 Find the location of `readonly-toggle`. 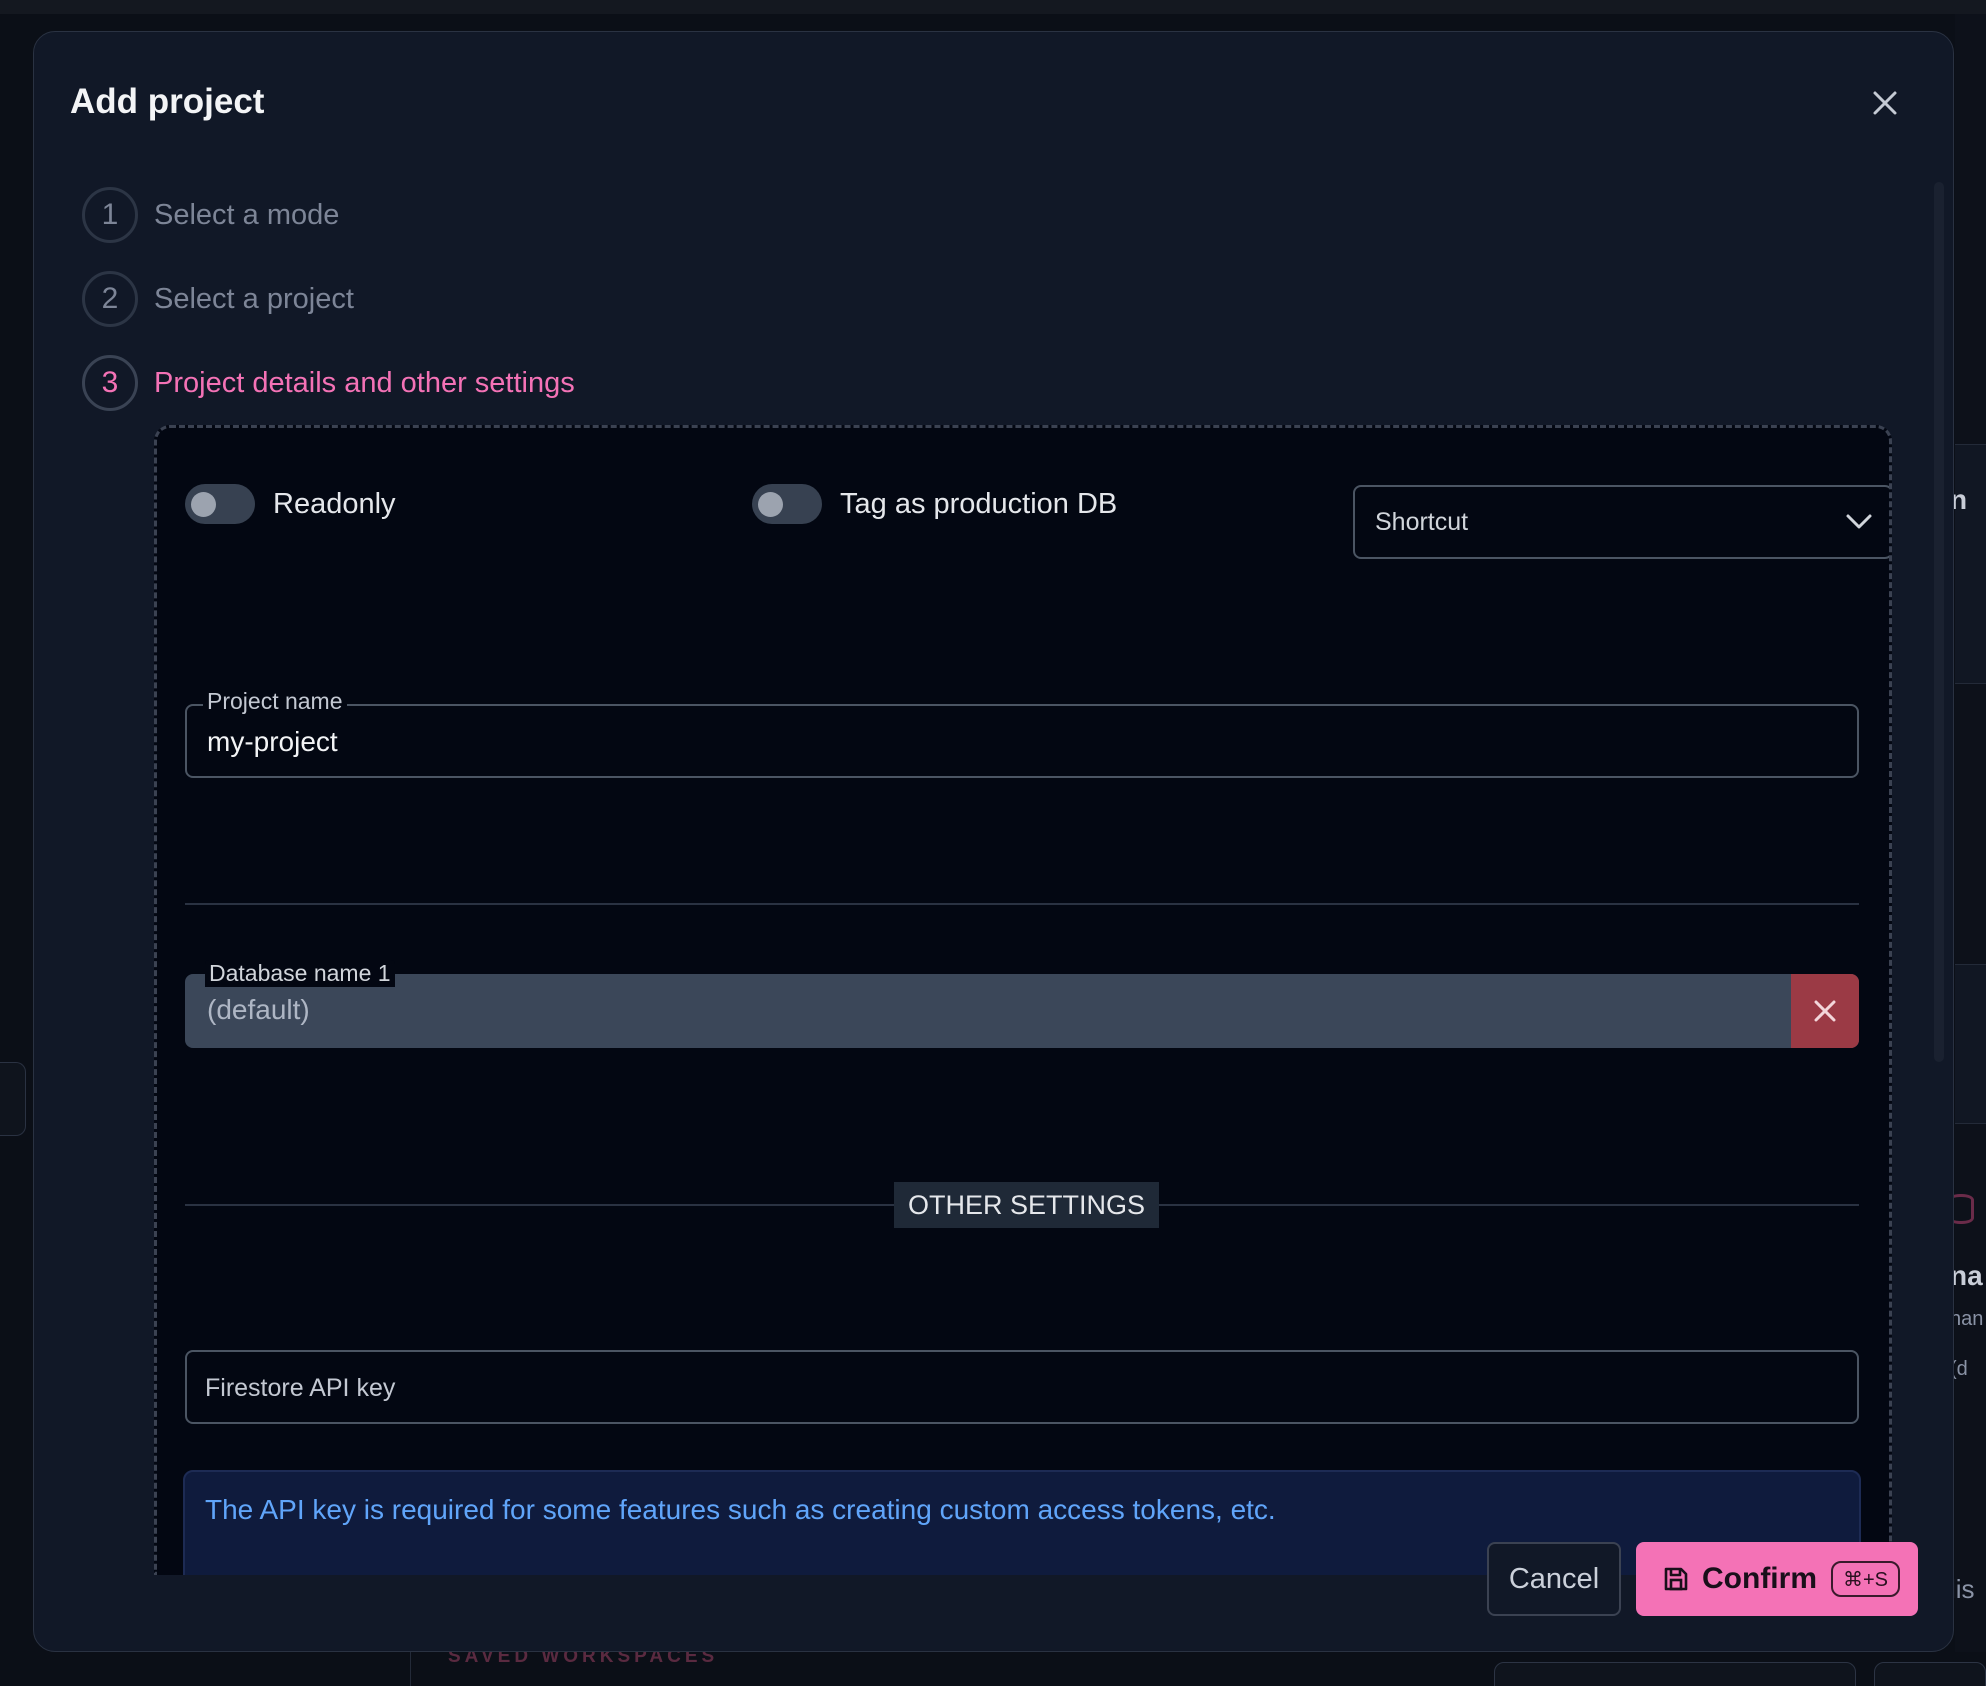

readonly-toggle is located at coordinates (220, 504).